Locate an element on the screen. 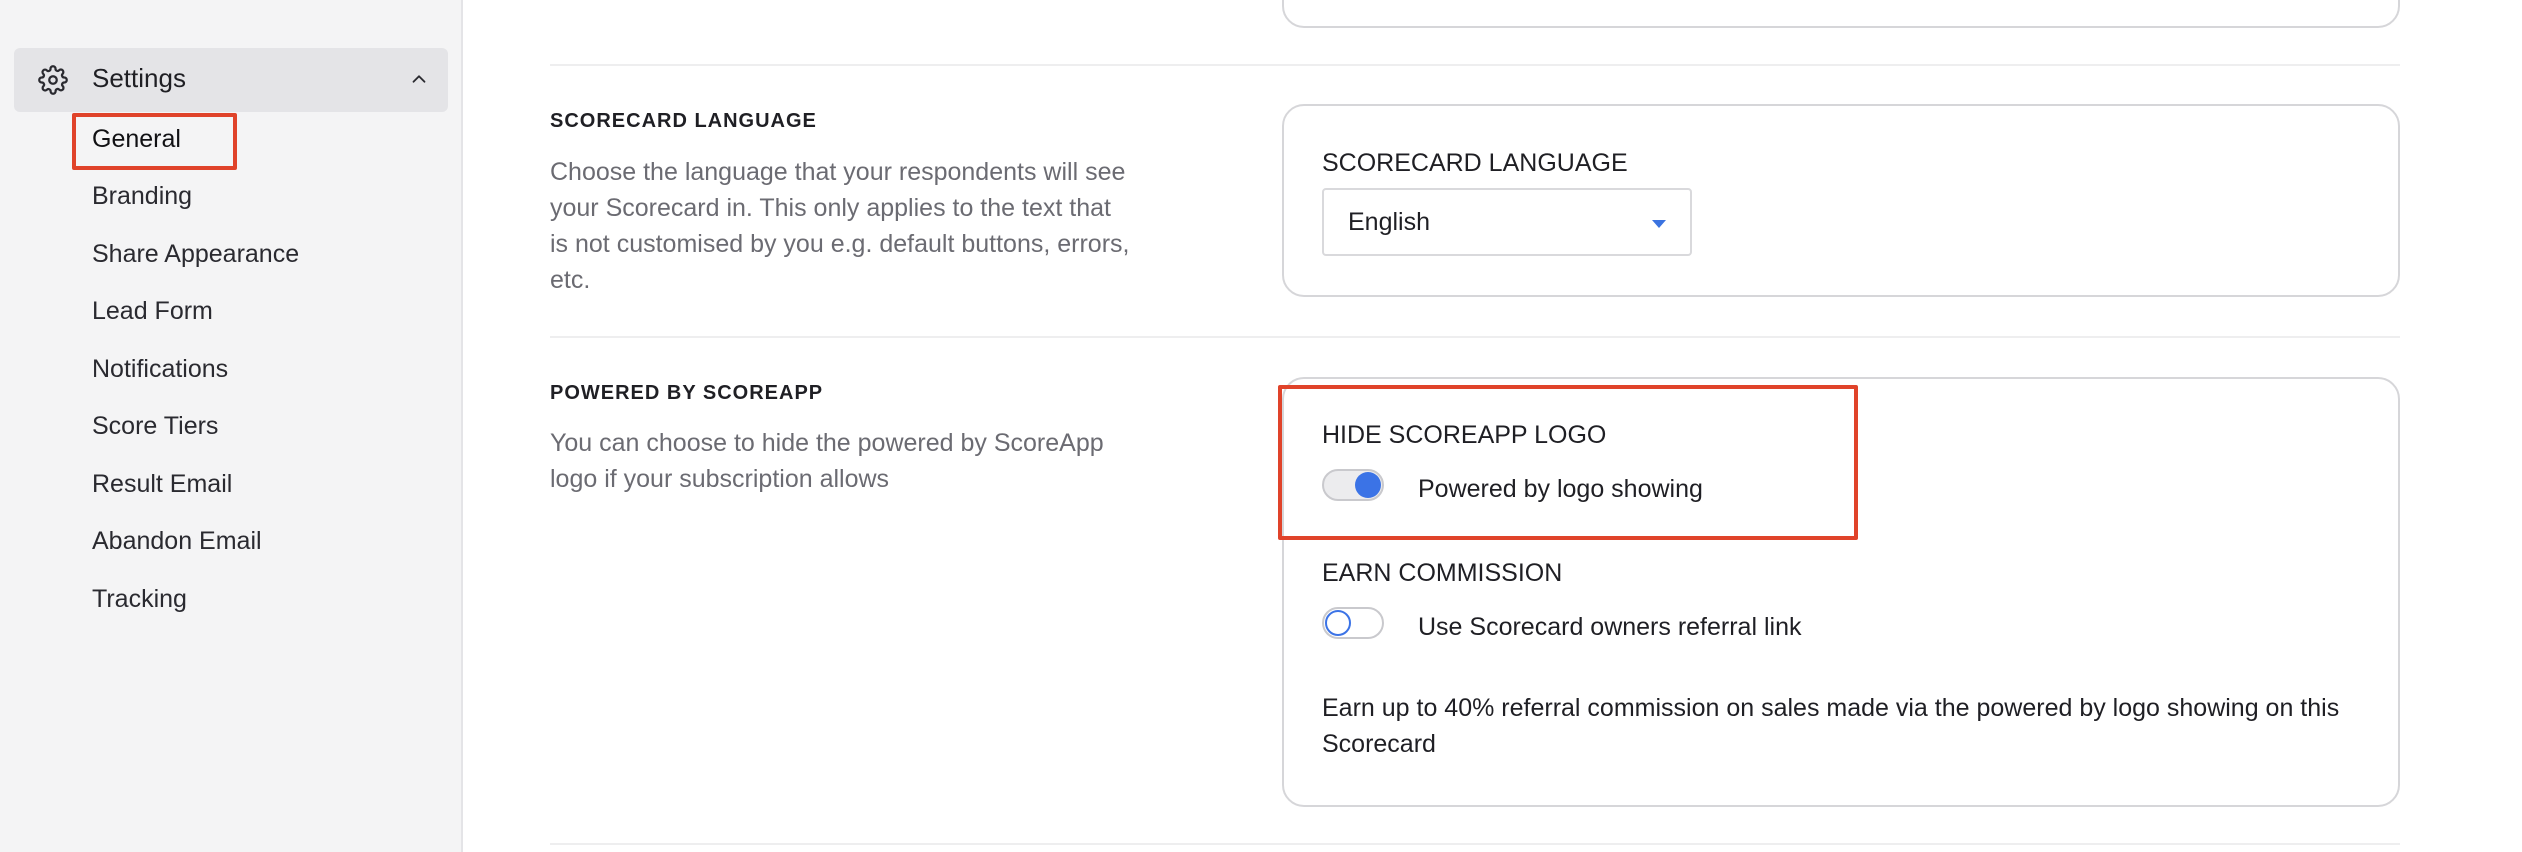 This screenshot has height=852, width=2522. settings-label: Settings is located at coordinates (139, 78).